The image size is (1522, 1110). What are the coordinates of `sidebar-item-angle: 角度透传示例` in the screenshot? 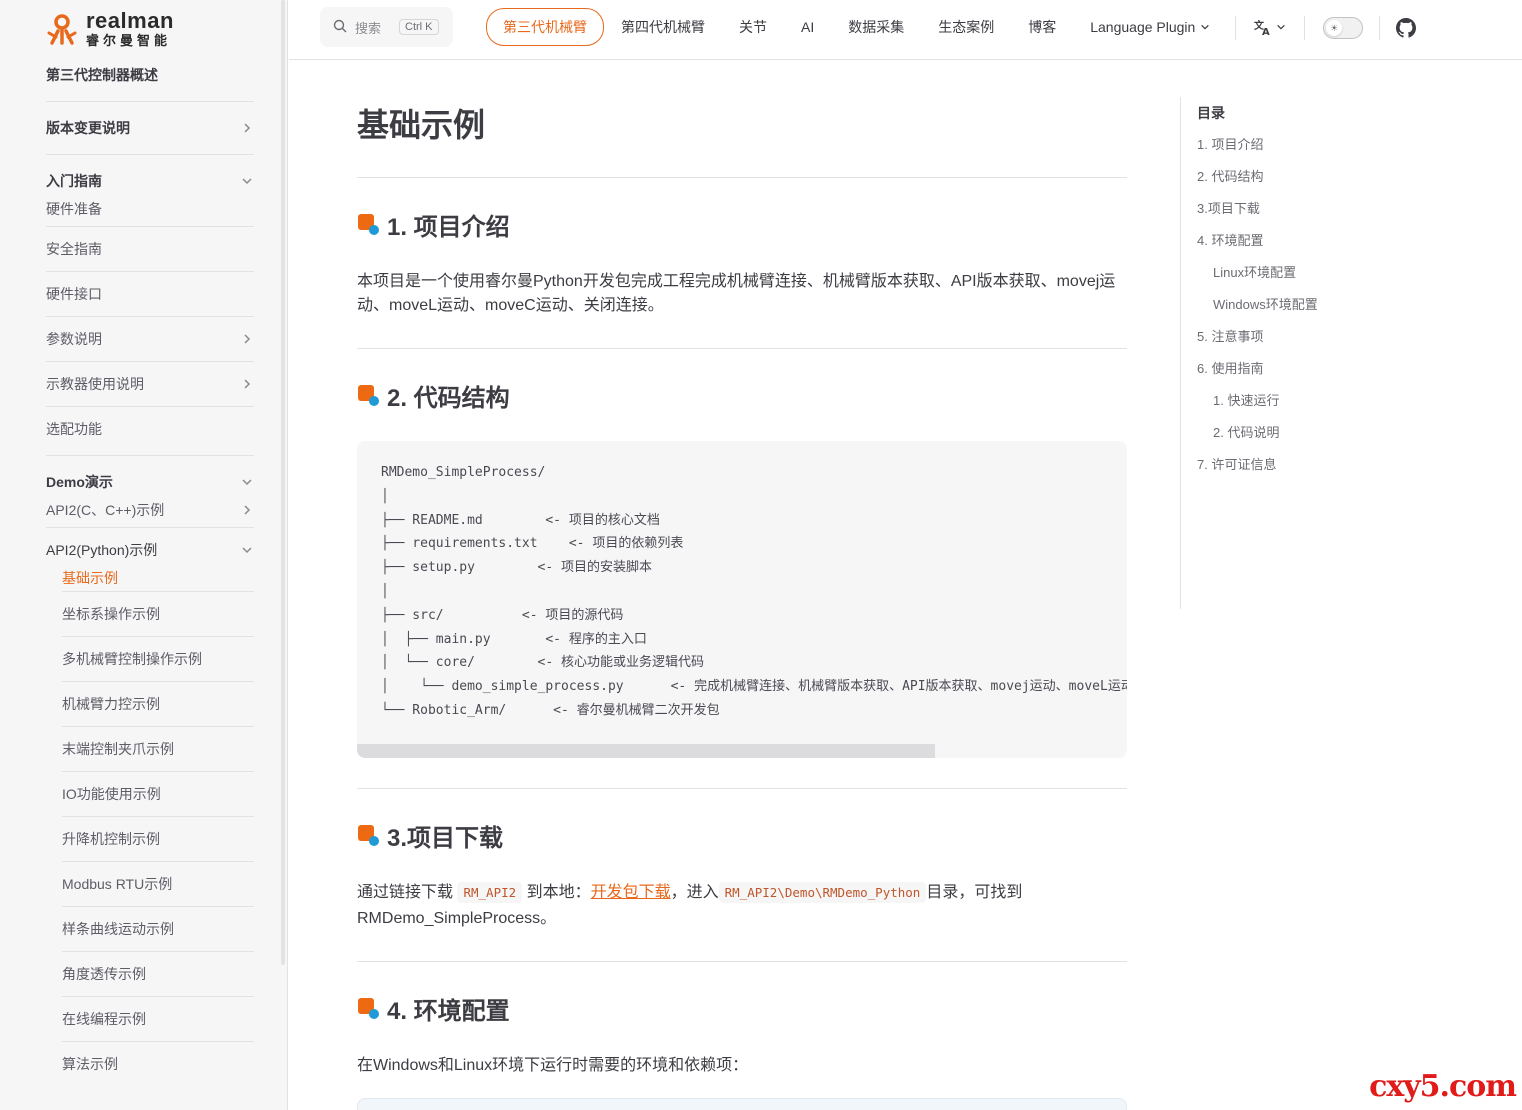 It's located at (150, 974).